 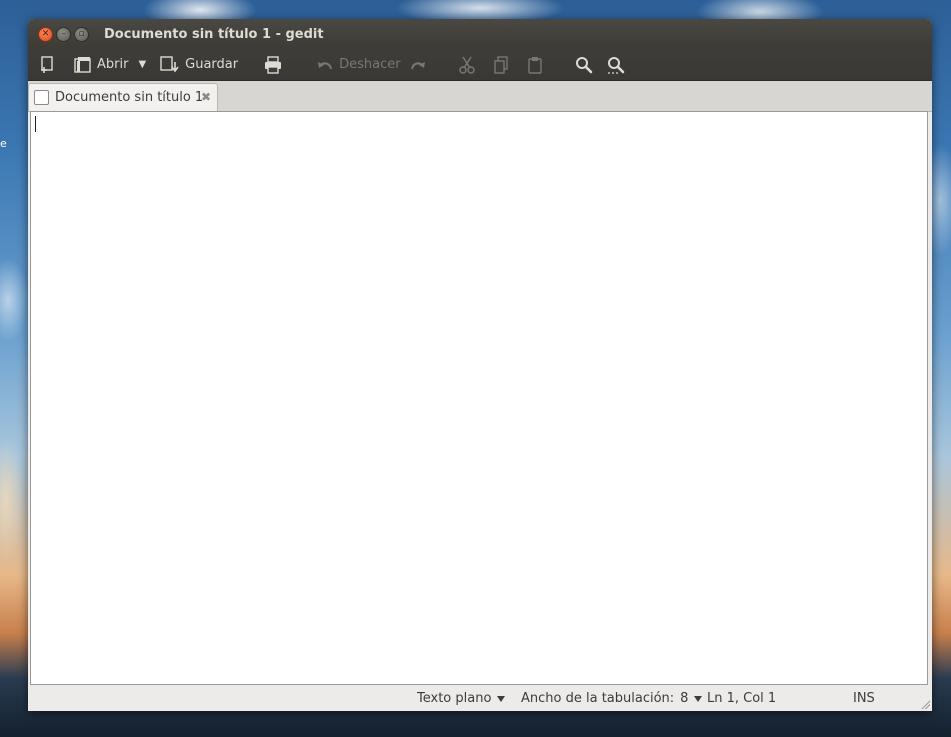 I want to click on tab-width-selector: Ancho de la tabulación: 8, so click(x=612, y=698).